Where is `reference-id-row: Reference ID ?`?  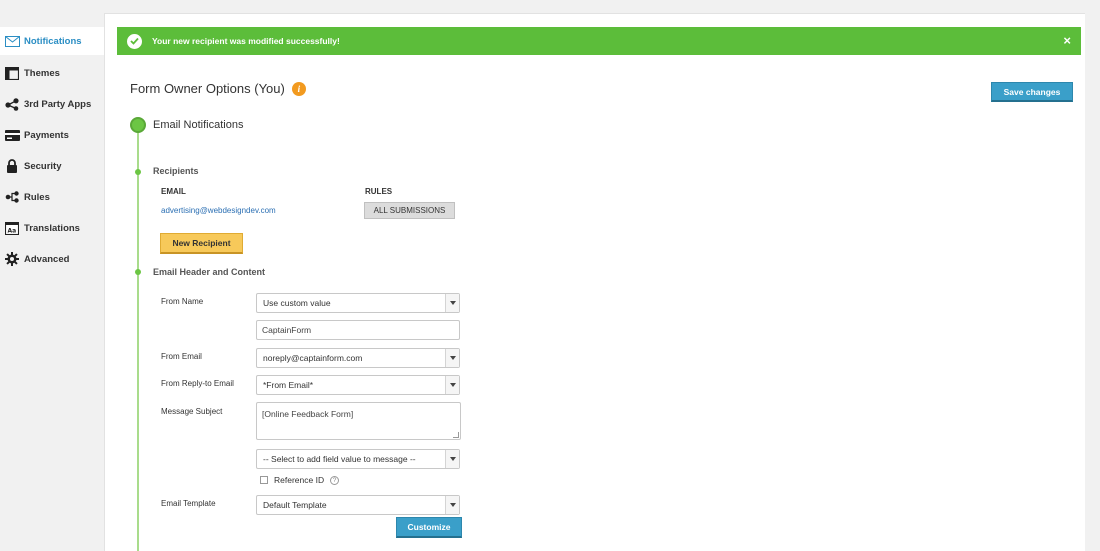 reference-id-row: Reference ID ? is located at coordinates (300, 480).